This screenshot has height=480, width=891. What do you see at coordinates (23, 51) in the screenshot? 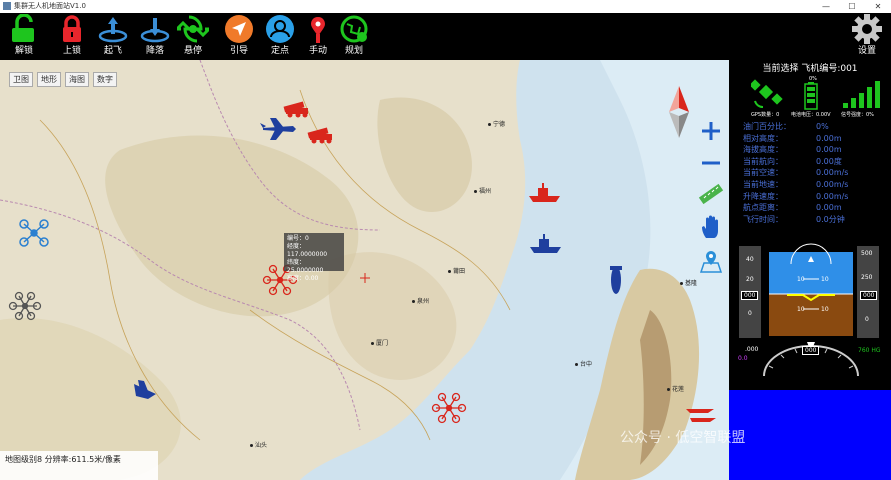
I see `unlock-label: 解锁` at bounding box center [23, 51].